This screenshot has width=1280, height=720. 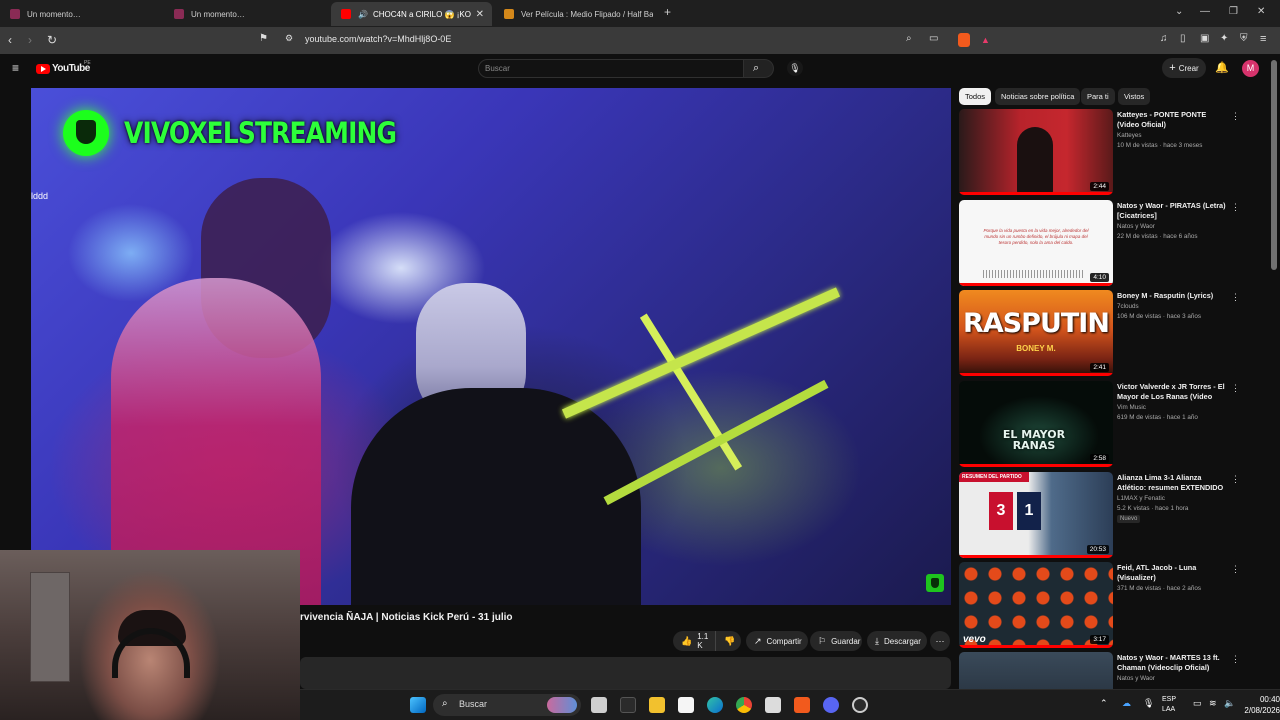 What do you see at coordinates (1224, 38) in the screenshot?
I see `leo-ai-icon: ✦` at bounding box center [1224, 38].